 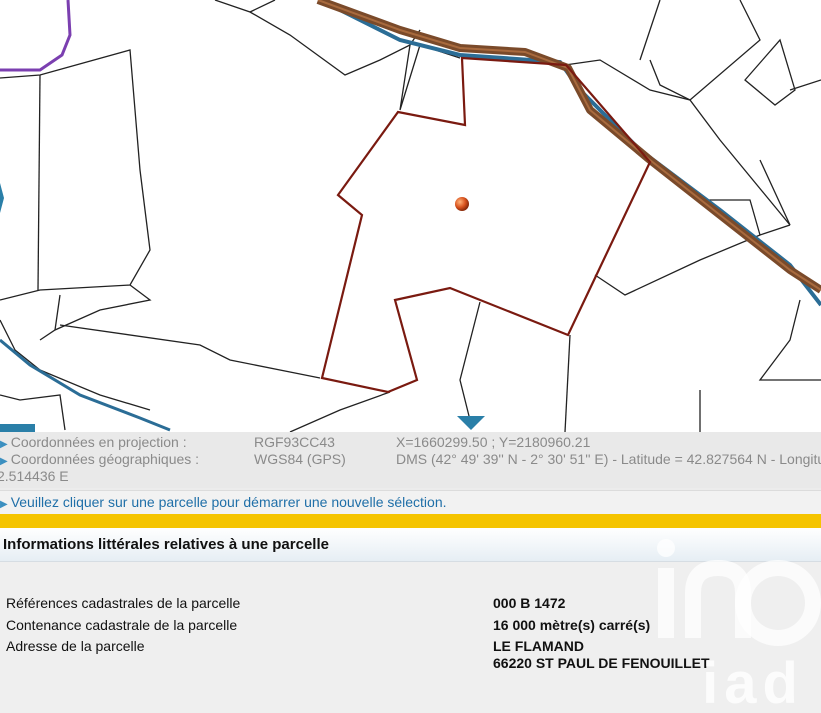 I want to click on projection-system: RGF93CC43, so click(x=294, y=442).